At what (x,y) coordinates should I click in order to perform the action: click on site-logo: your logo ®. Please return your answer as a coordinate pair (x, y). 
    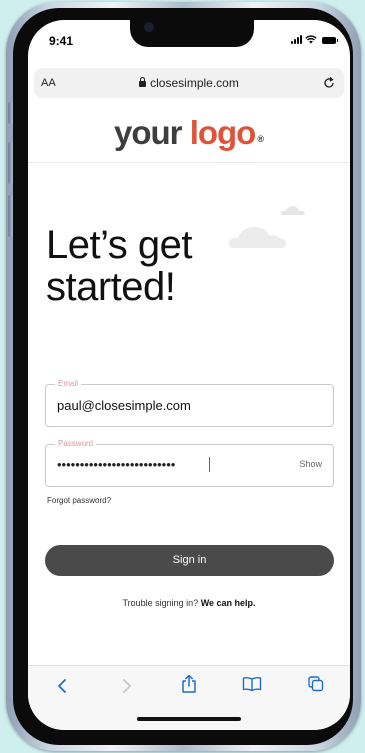
    Looking at the image, I should click on (189, 133).